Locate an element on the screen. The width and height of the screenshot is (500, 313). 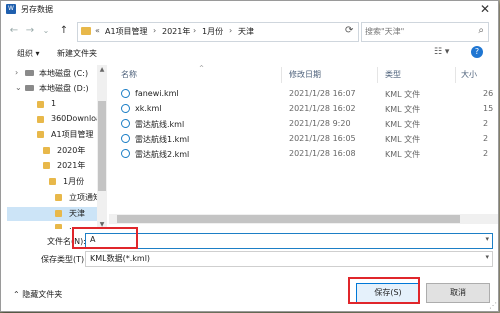
file-date: 2021/1/28 9:20 is located at coordinates (320, 123).